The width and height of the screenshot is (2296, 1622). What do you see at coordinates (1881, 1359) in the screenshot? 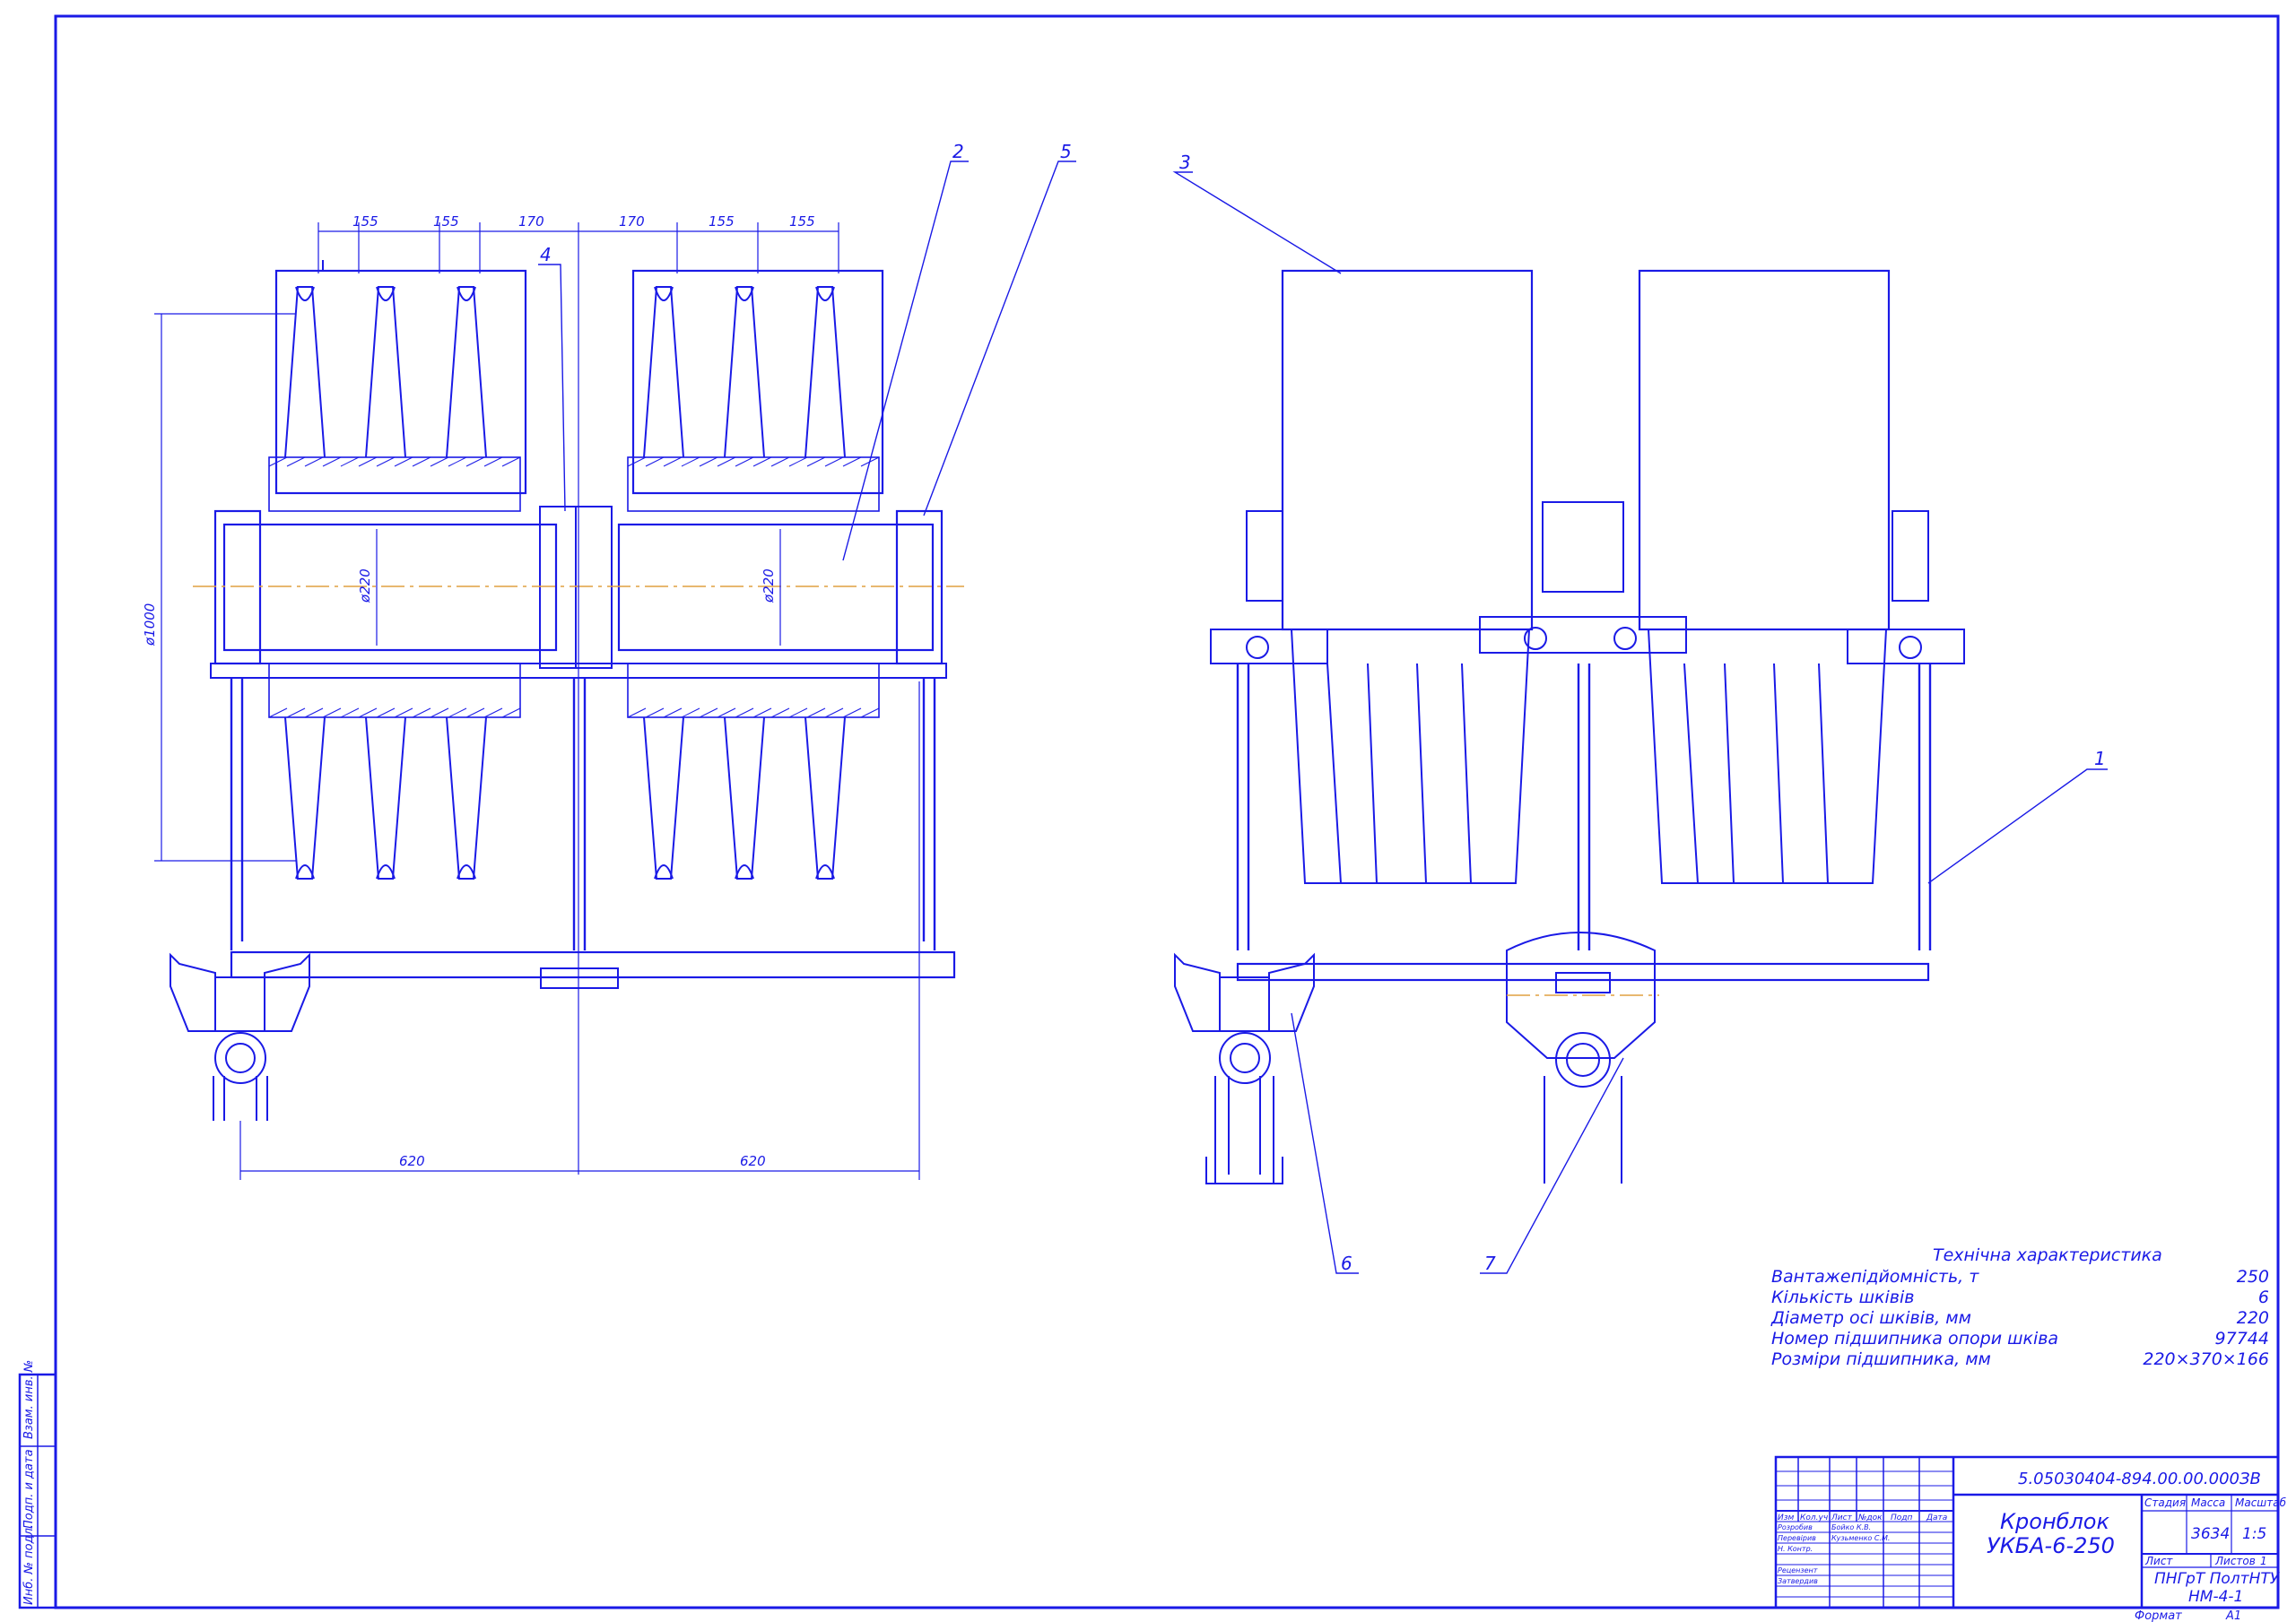
I see `tech-label-5: Розміри підшипника, мм` at bounding box center [1881, 1359].